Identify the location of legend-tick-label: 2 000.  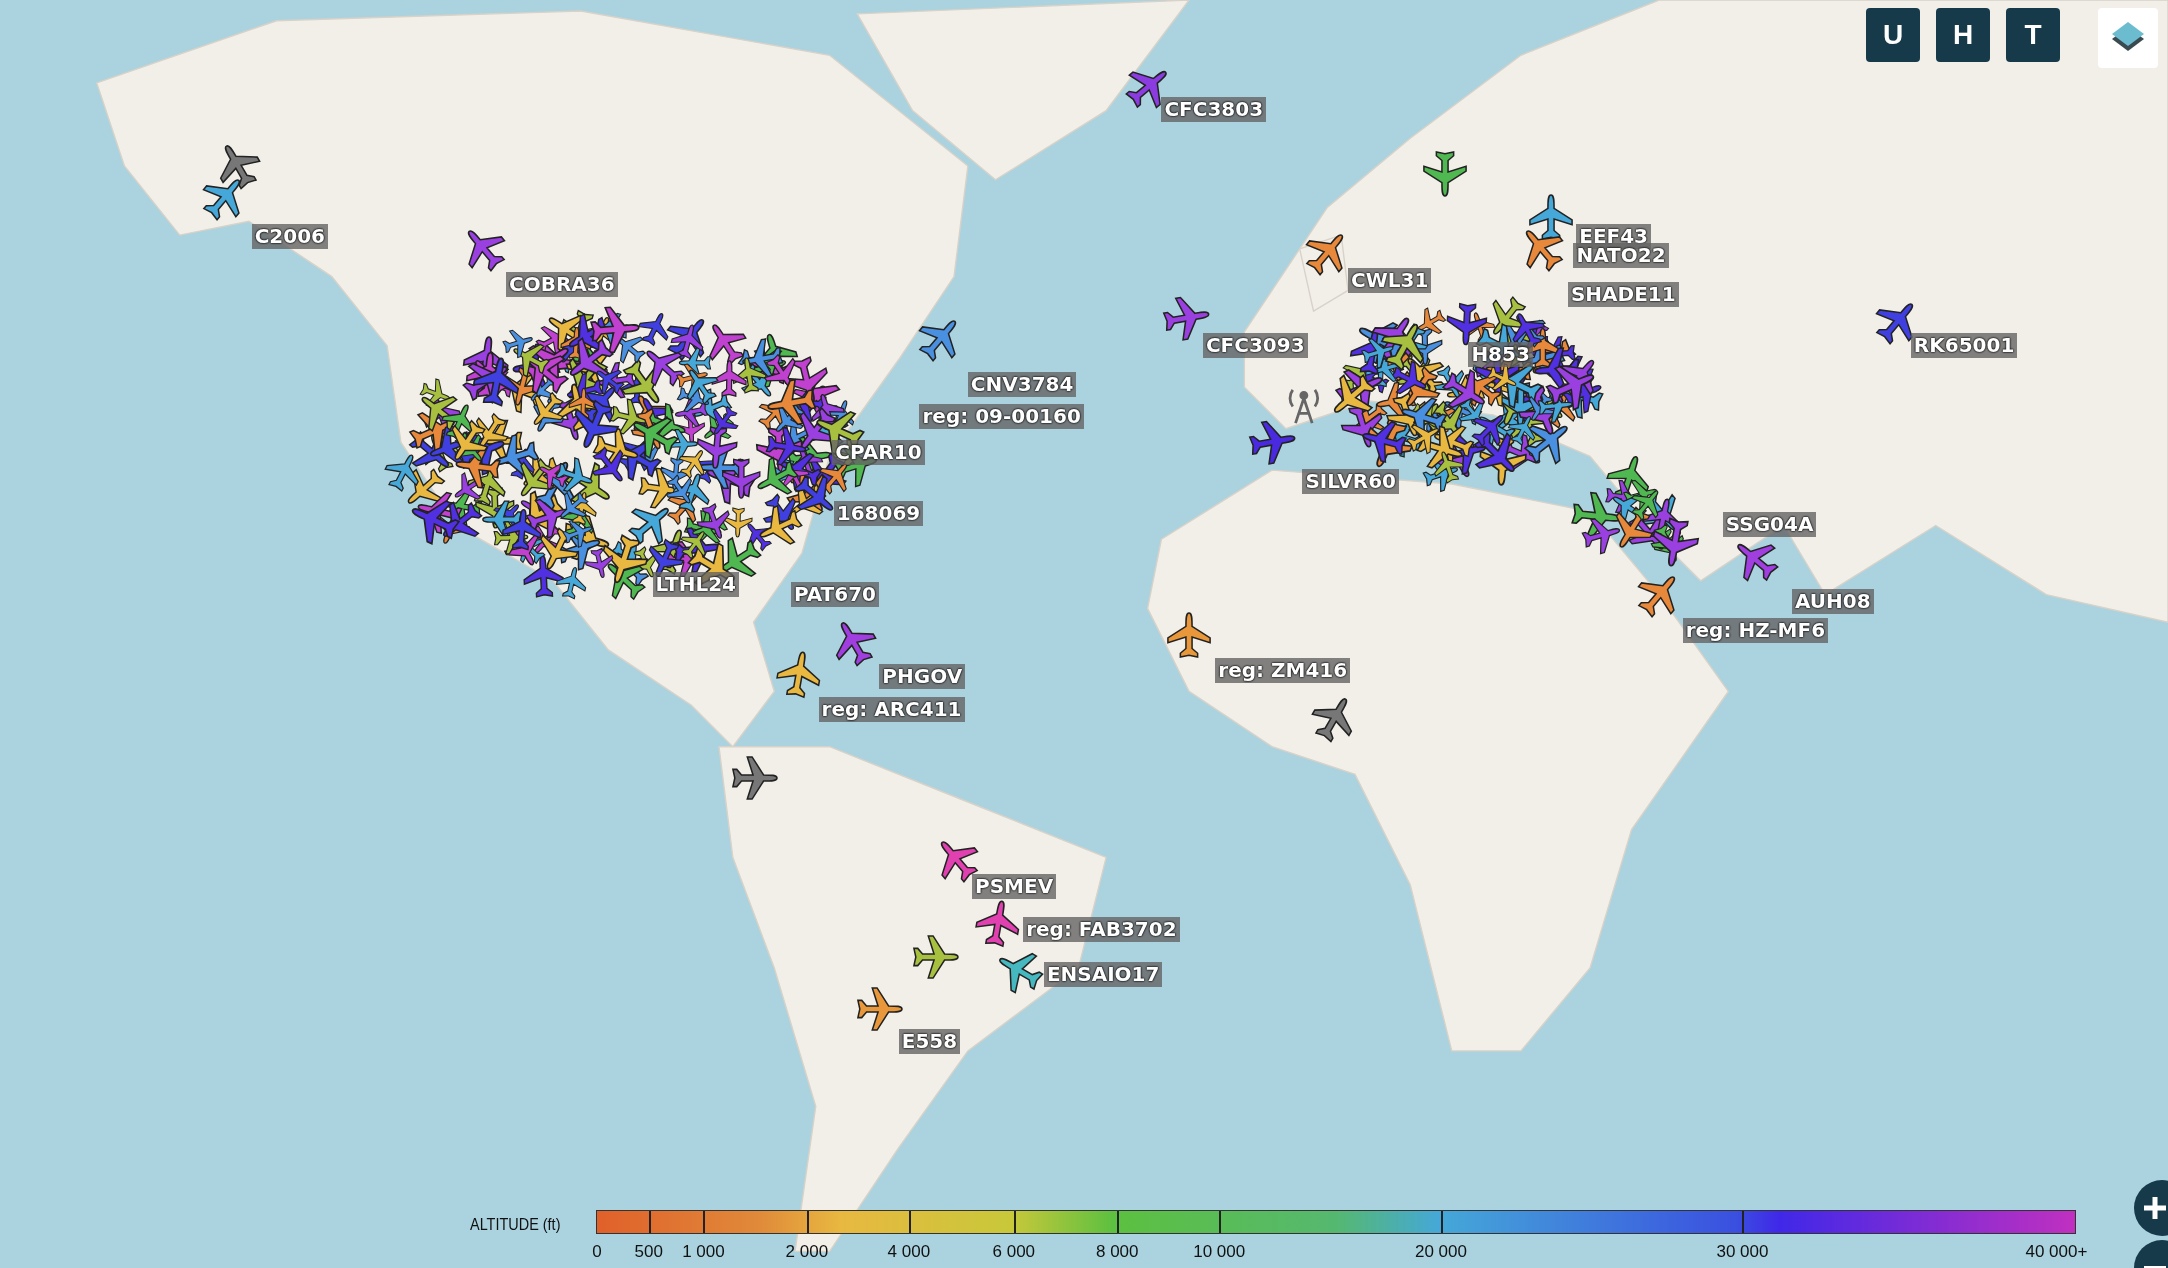
(807, 1252).